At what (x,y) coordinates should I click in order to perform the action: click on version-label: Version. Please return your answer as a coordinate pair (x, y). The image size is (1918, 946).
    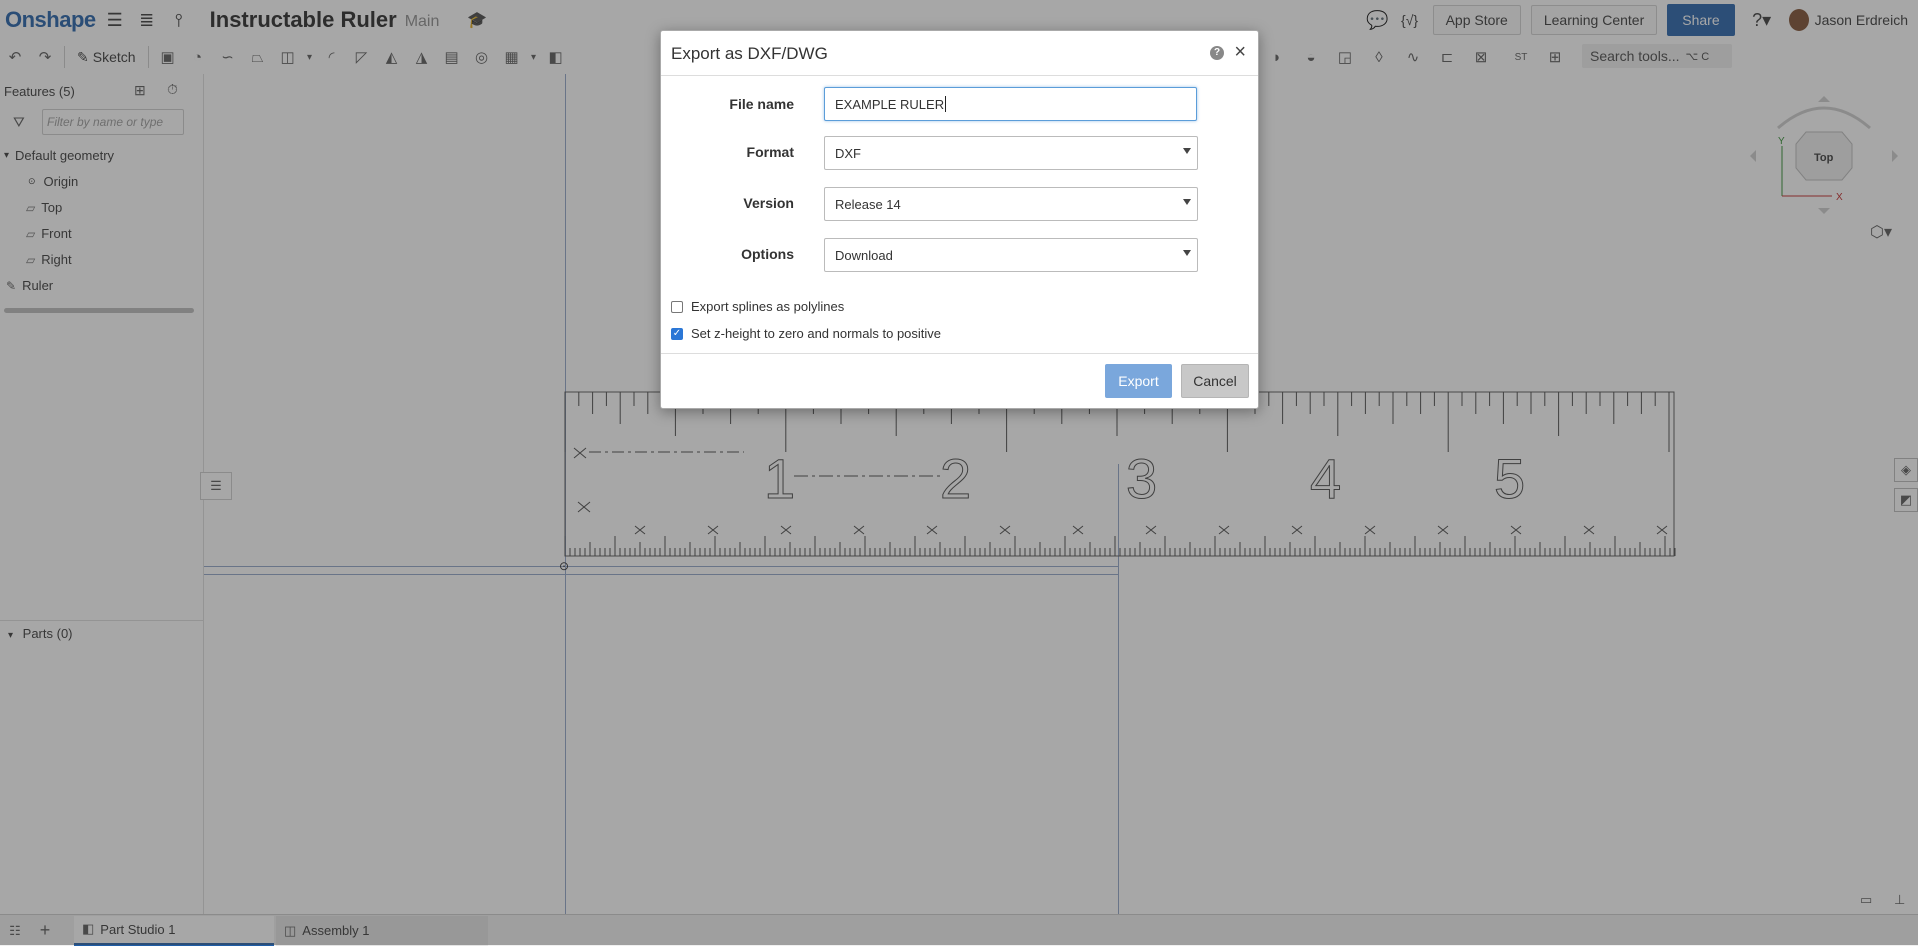
    Looking at the image, I should click on (768, 203).